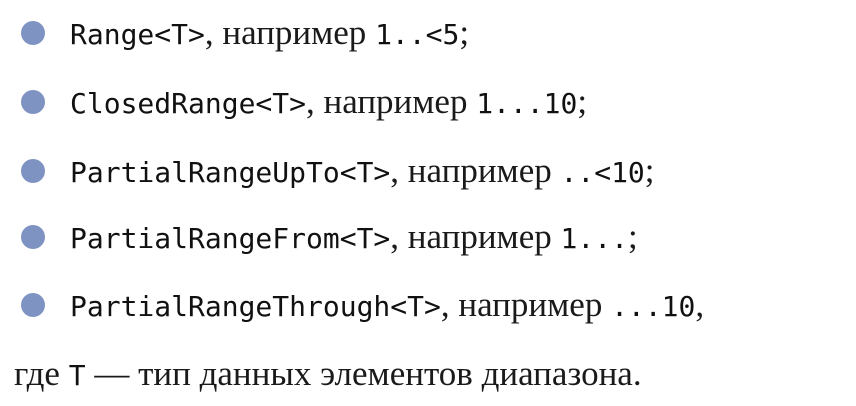 The image size is (856, 406). I want to click on list-item-line: PartialRangeThrough<T>, например ...10,, so click(387, 305).